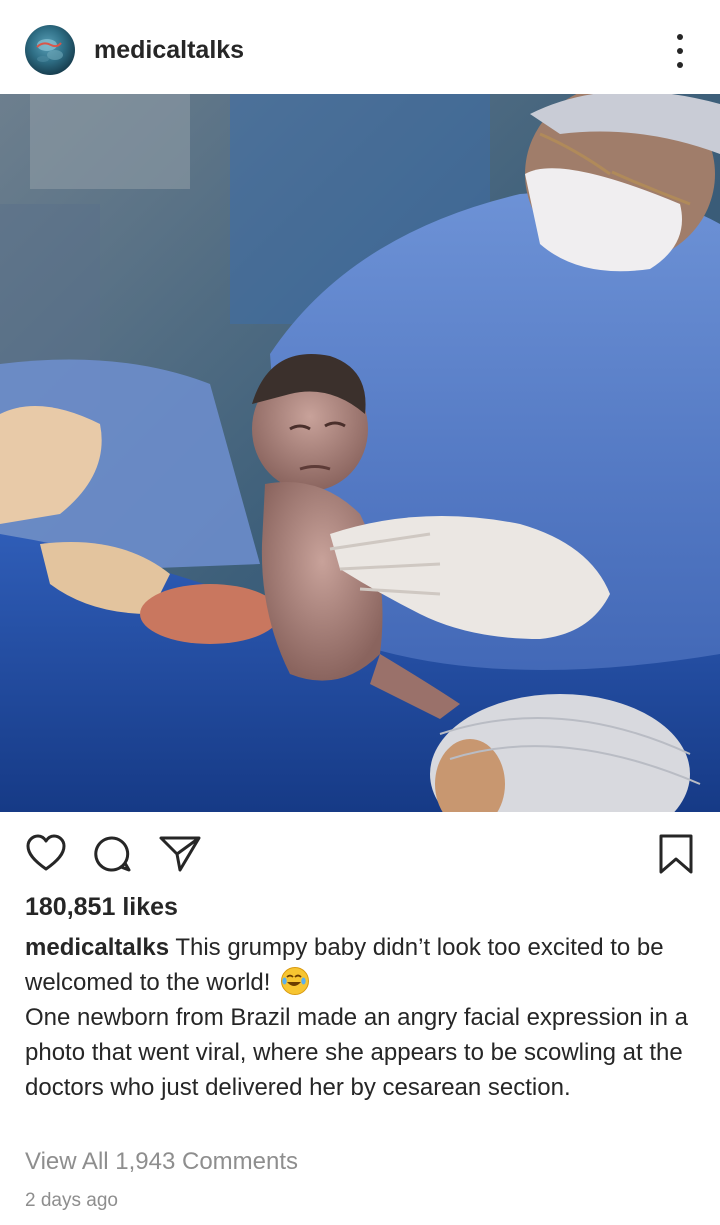 The height and width of the screenshot is (1225, 720). Describe the element at coordinates (71, 1200) in the screenshot. I see `post-timestamp: 2 days ago` at that location.